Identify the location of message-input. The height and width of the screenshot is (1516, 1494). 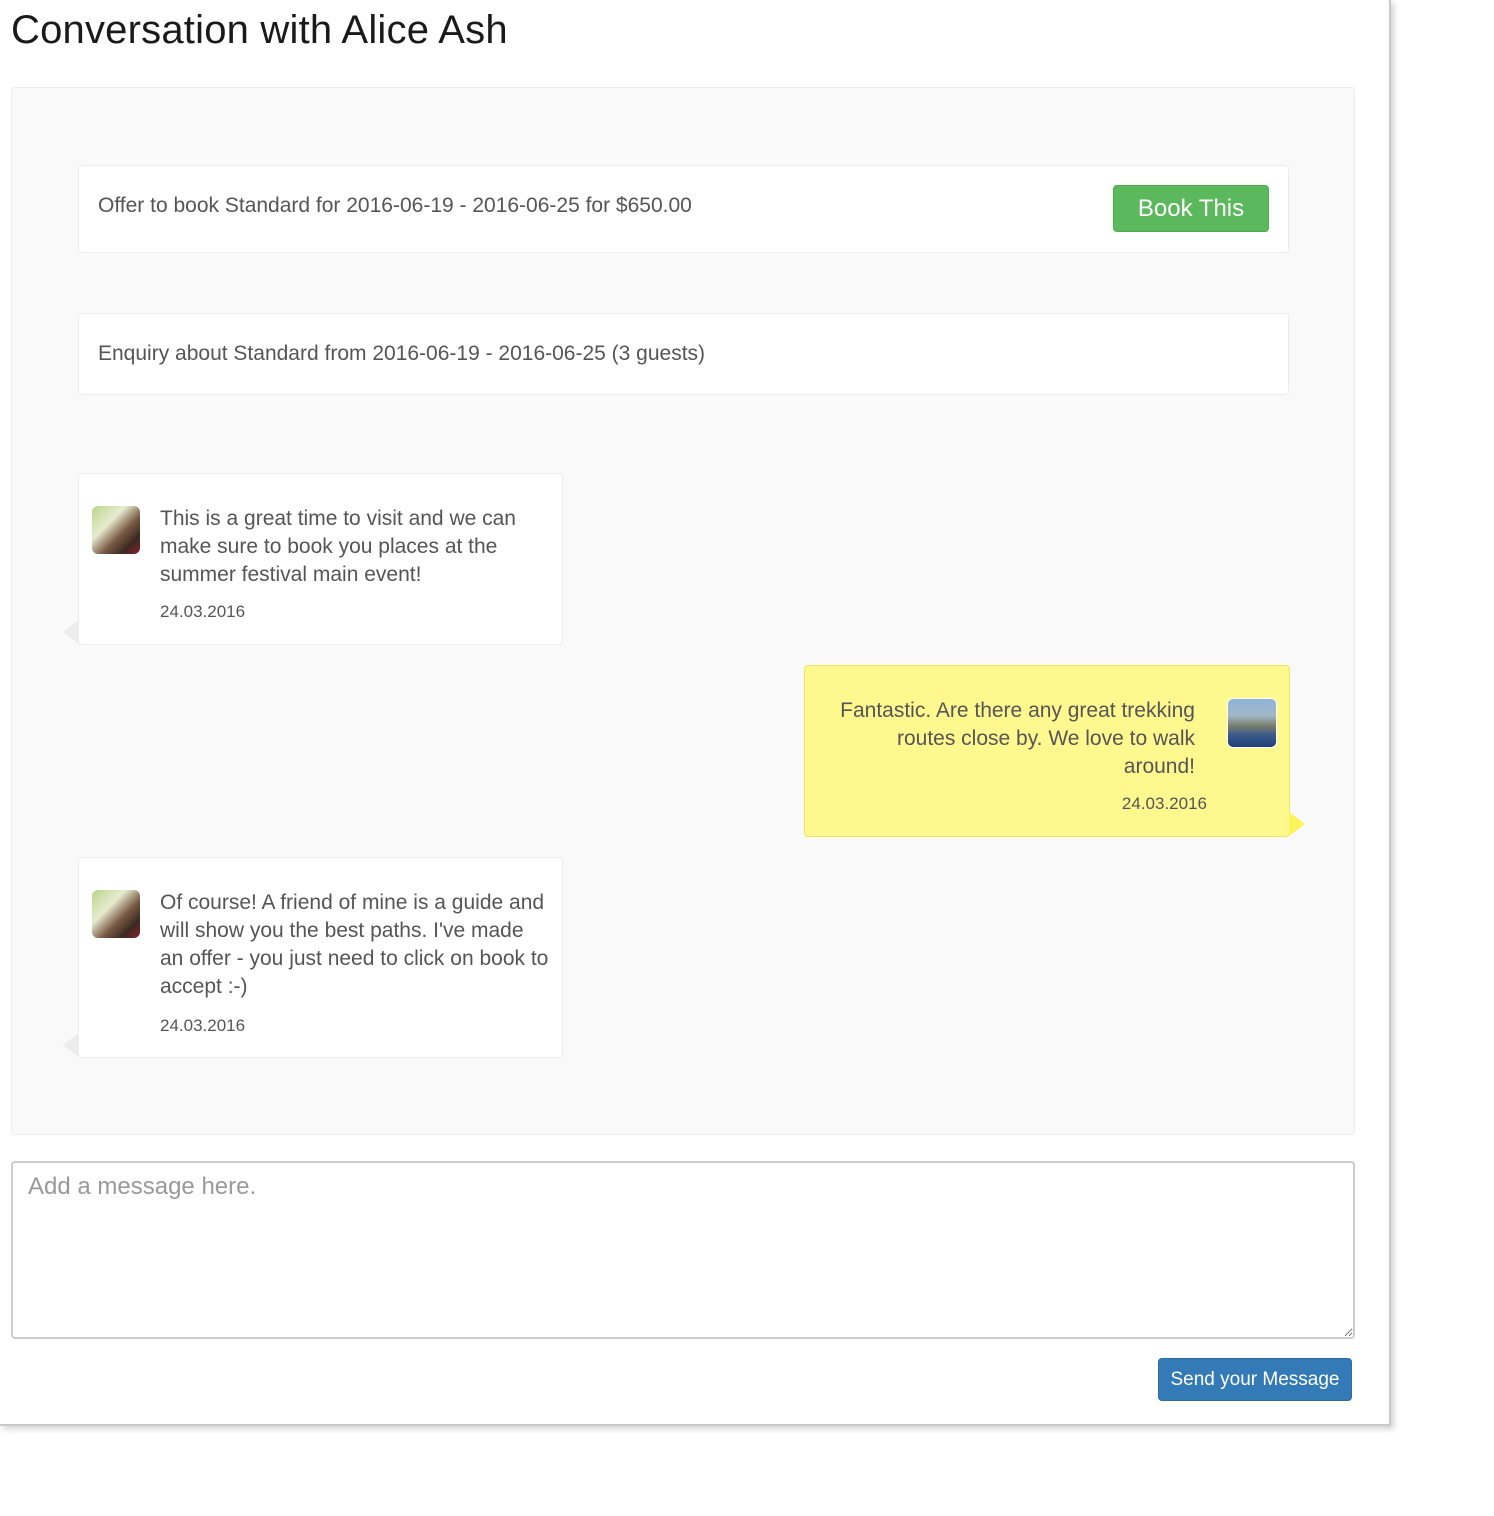
(683, 1250).